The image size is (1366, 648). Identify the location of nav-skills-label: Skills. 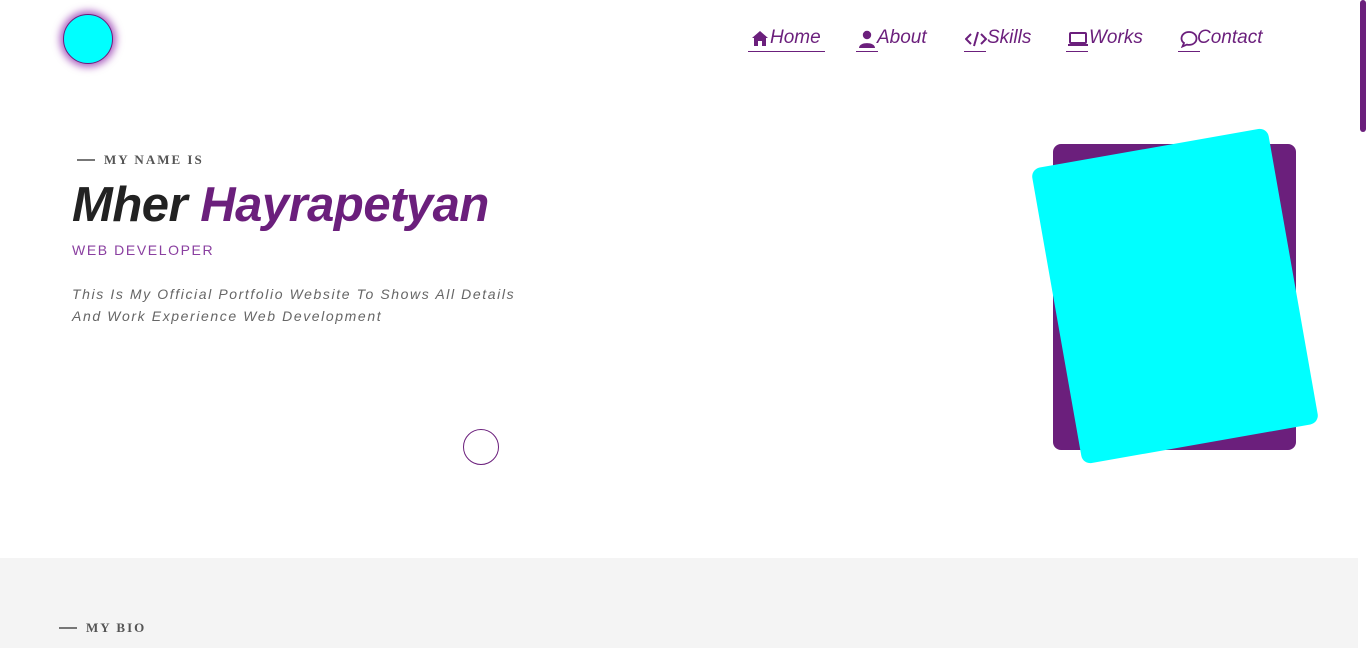
(1009, 37).